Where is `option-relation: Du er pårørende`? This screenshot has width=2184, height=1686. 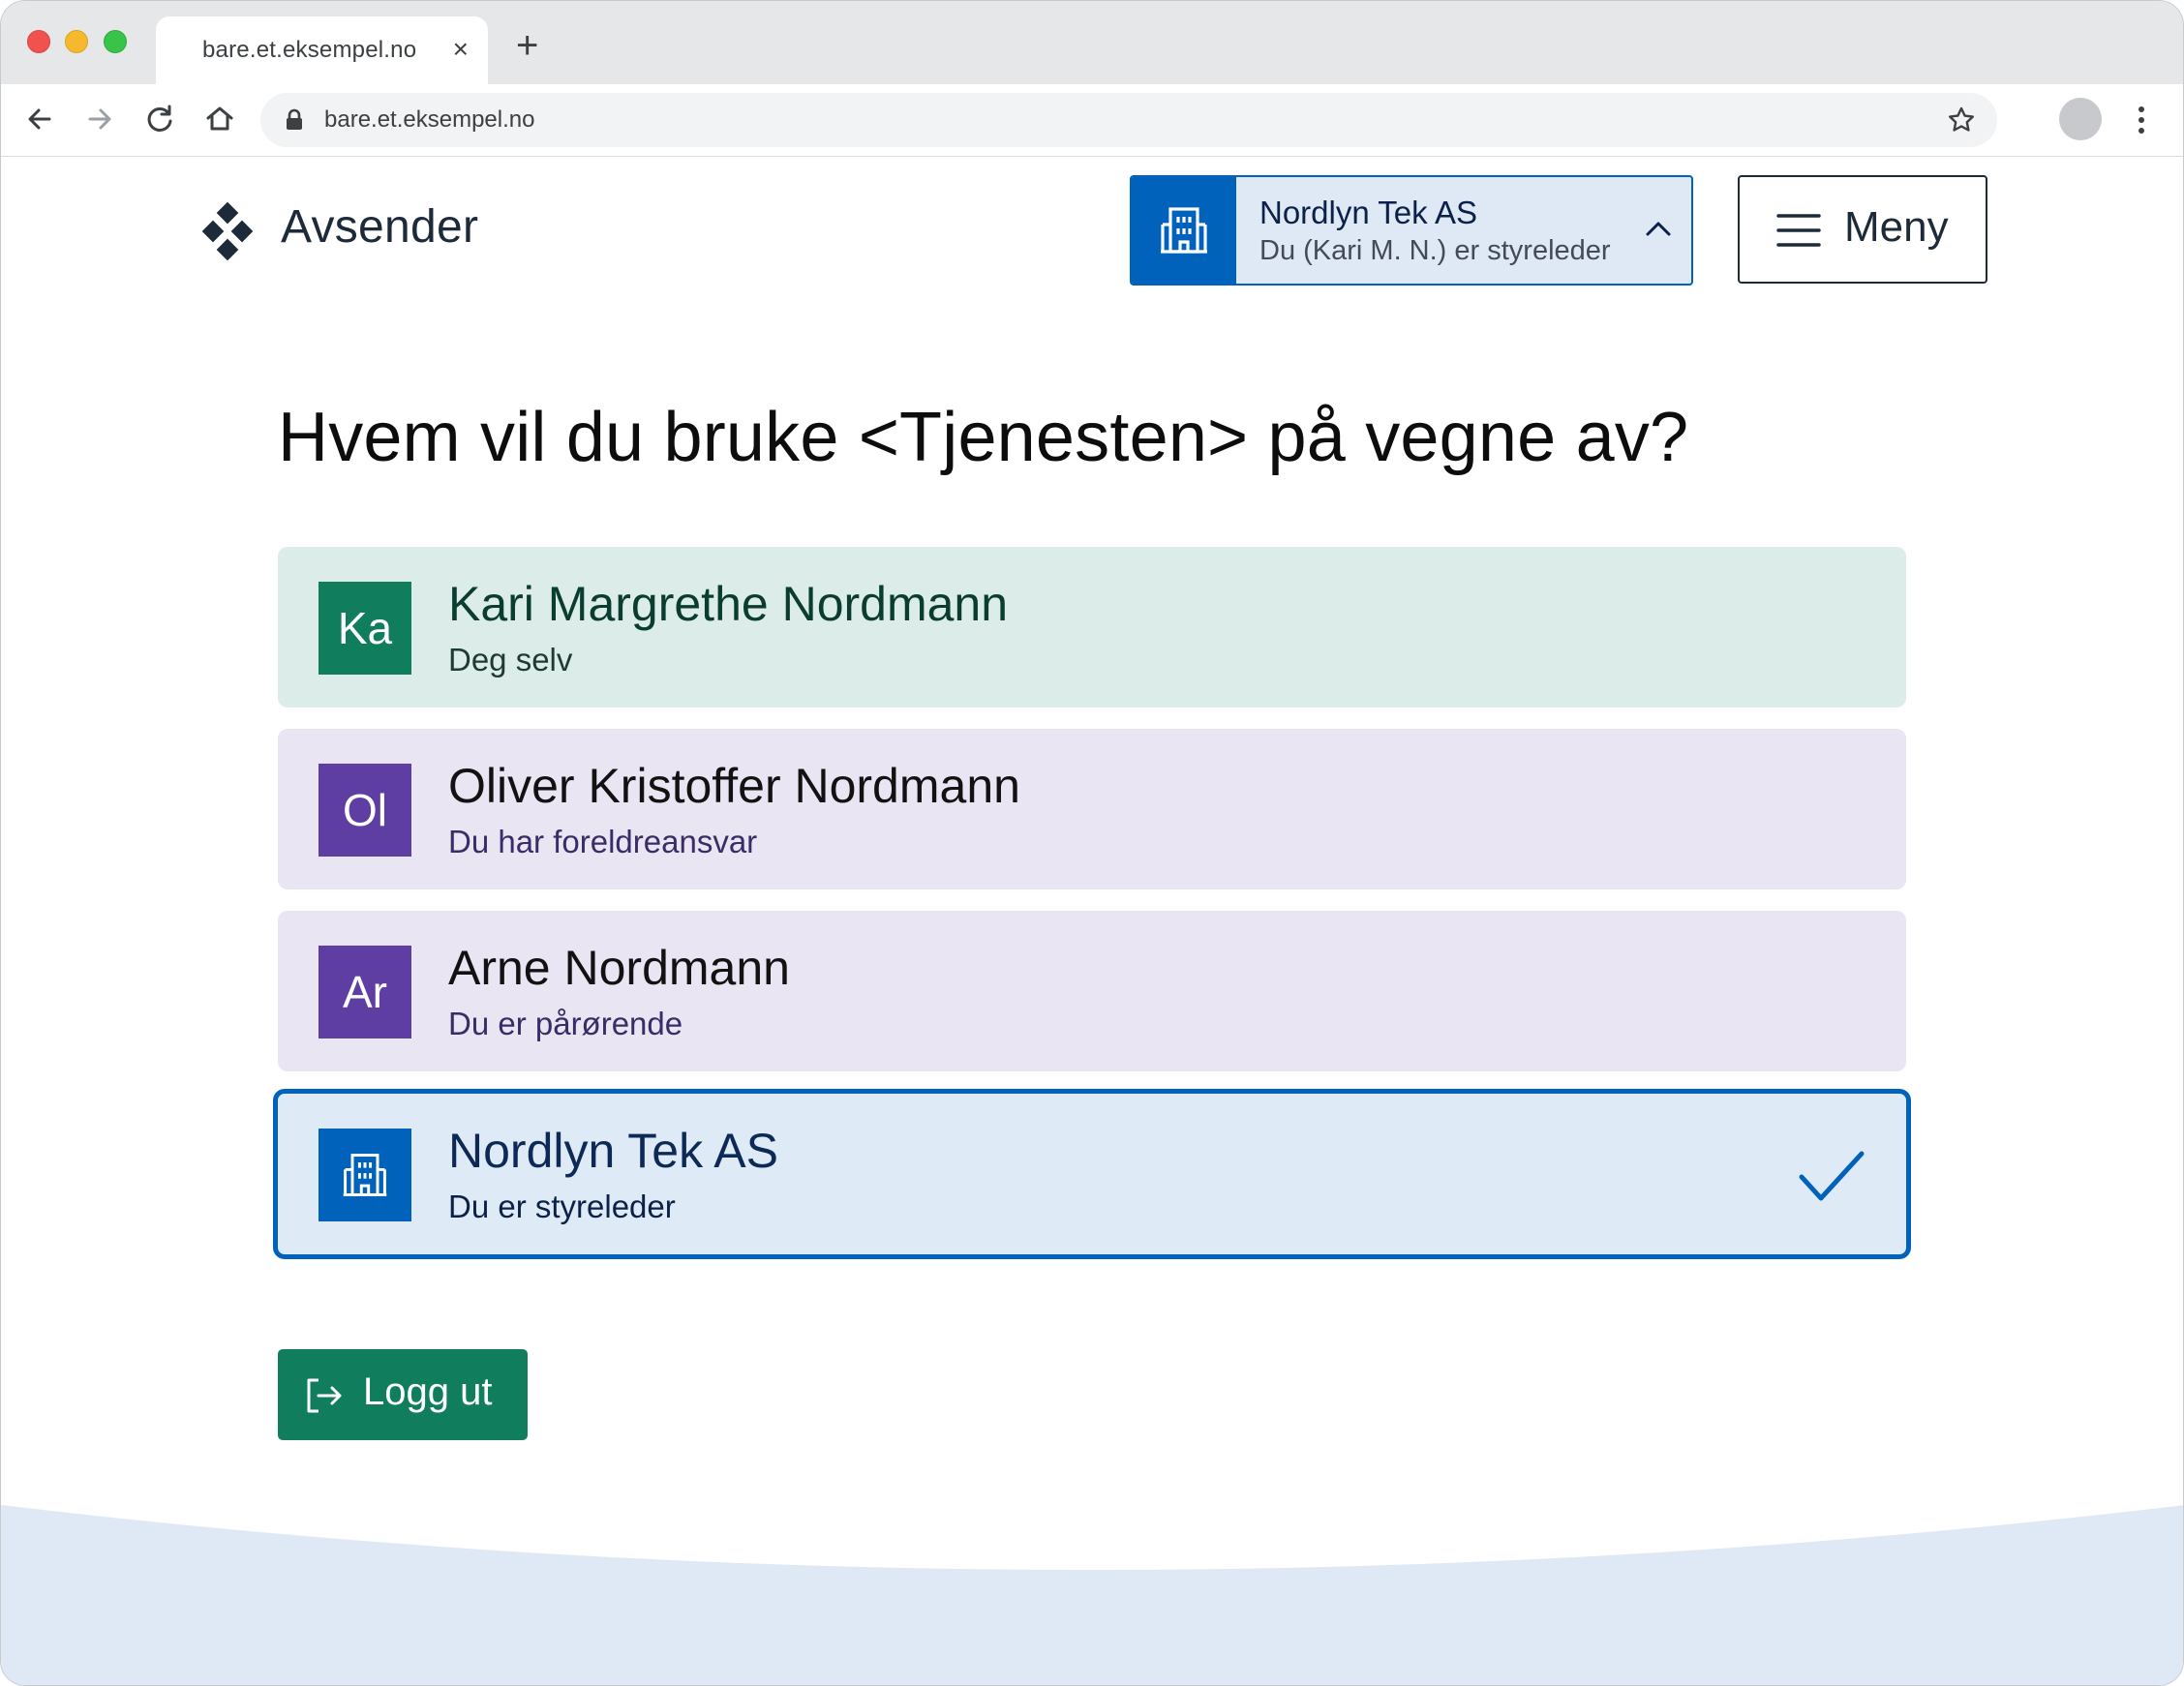 option-relation: Du er pårørende is located at coordinates (566, 1023).